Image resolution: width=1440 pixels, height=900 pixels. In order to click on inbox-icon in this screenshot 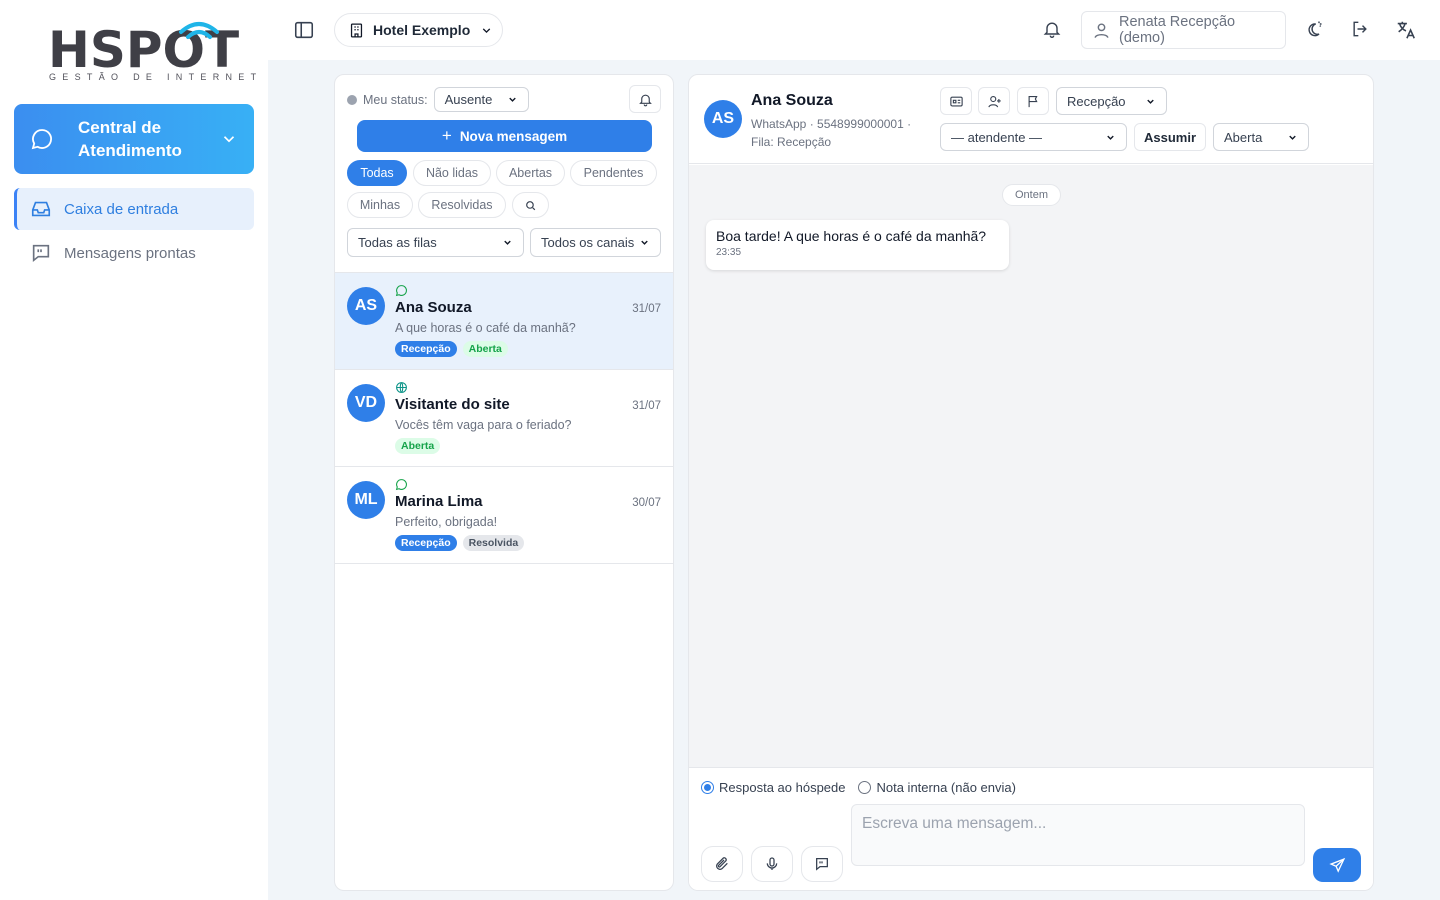, I will do `click(41, 209)`.